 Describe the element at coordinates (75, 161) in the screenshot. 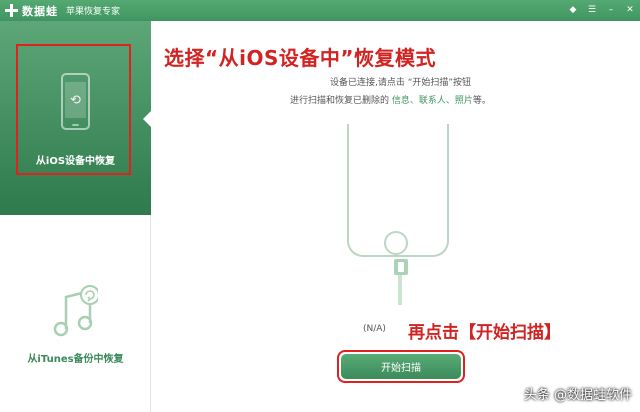

I see `sidebar-item-label: 从iOS设备中恢复` at that location.